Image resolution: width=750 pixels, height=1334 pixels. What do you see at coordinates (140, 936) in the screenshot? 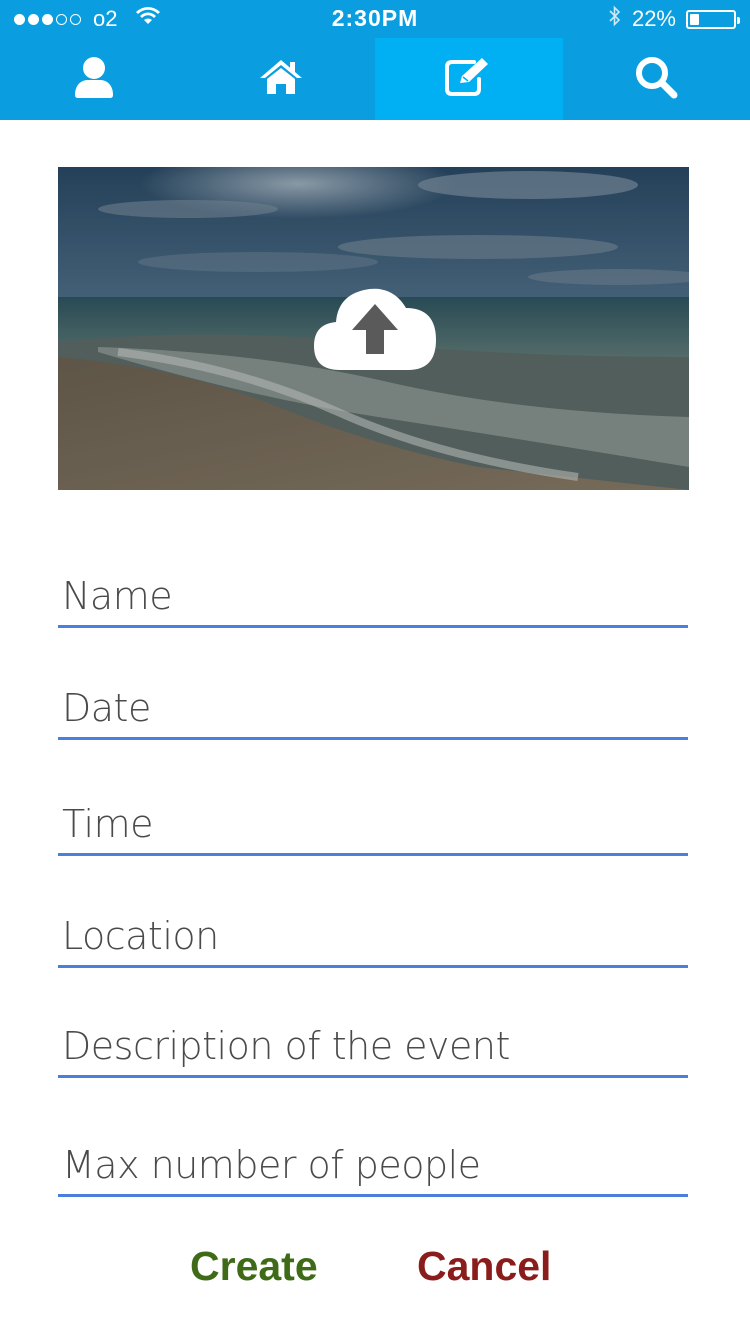
I see `location-placeholder: Location` at bounding box center [140, 936].